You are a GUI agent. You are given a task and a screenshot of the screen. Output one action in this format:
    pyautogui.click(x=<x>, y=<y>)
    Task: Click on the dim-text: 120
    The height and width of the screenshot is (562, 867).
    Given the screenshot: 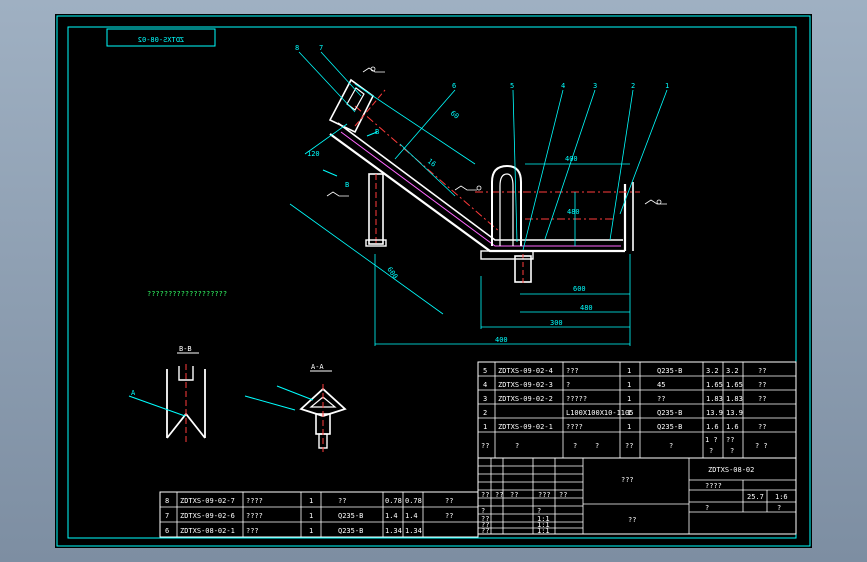 What is the action you would take?
    pyautogui.click(x=313, y=154)
    